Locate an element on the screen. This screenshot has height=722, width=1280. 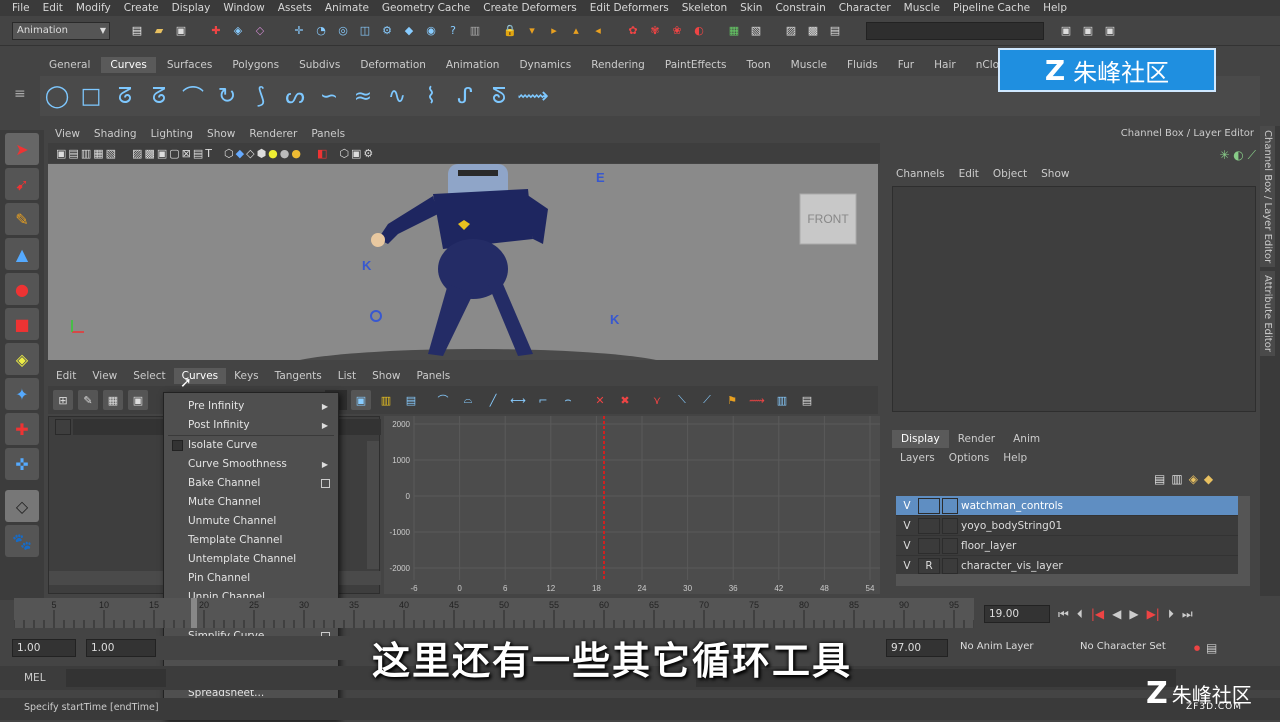
menu-modify: Modify is located at coordinates (94, 8).